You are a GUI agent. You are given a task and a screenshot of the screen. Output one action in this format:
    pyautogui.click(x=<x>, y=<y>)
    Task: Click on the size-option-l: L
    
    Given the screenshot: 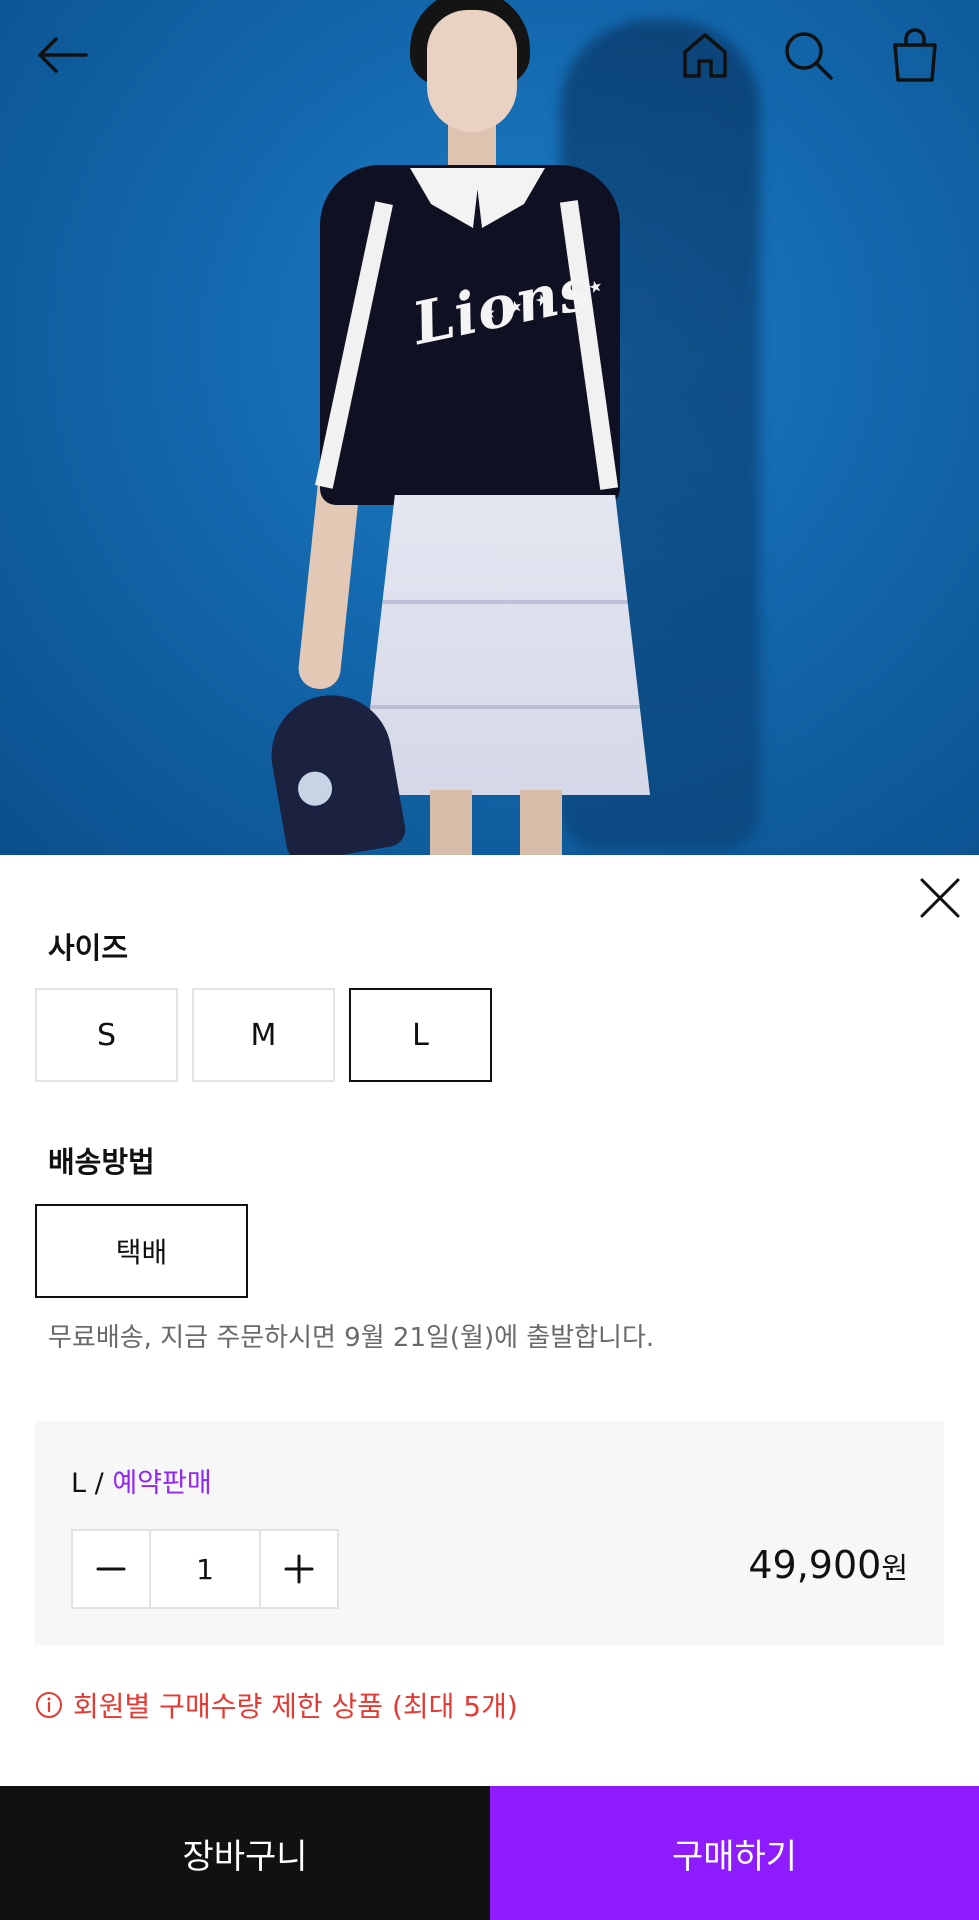 What is the action you would take?
    pyautogui.click(x=420, y=1035)
    